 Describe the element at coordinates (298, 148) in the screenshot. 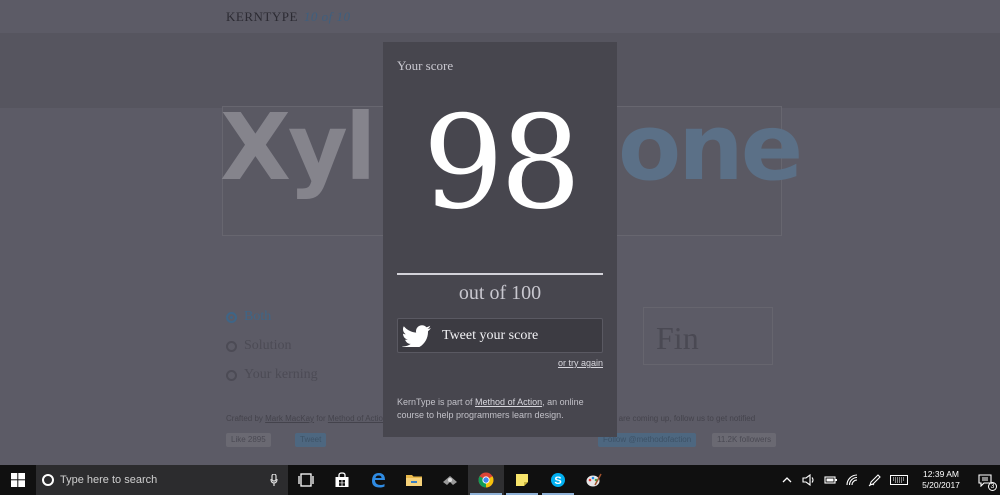

I see `word-left-part: Xyl` at that location.